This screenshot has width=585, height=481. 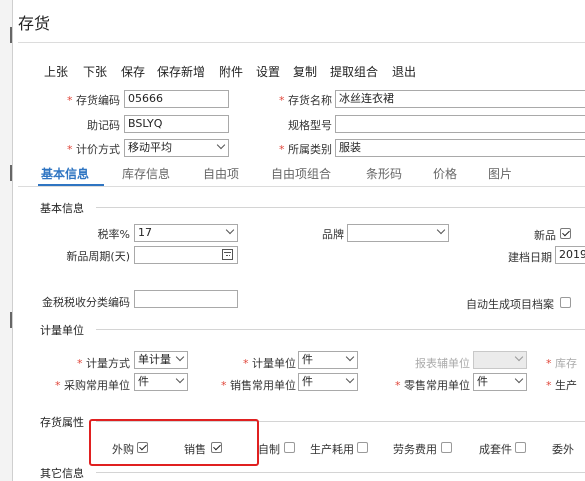 I want to click on background-window-edge, so click(x=6, y=240).